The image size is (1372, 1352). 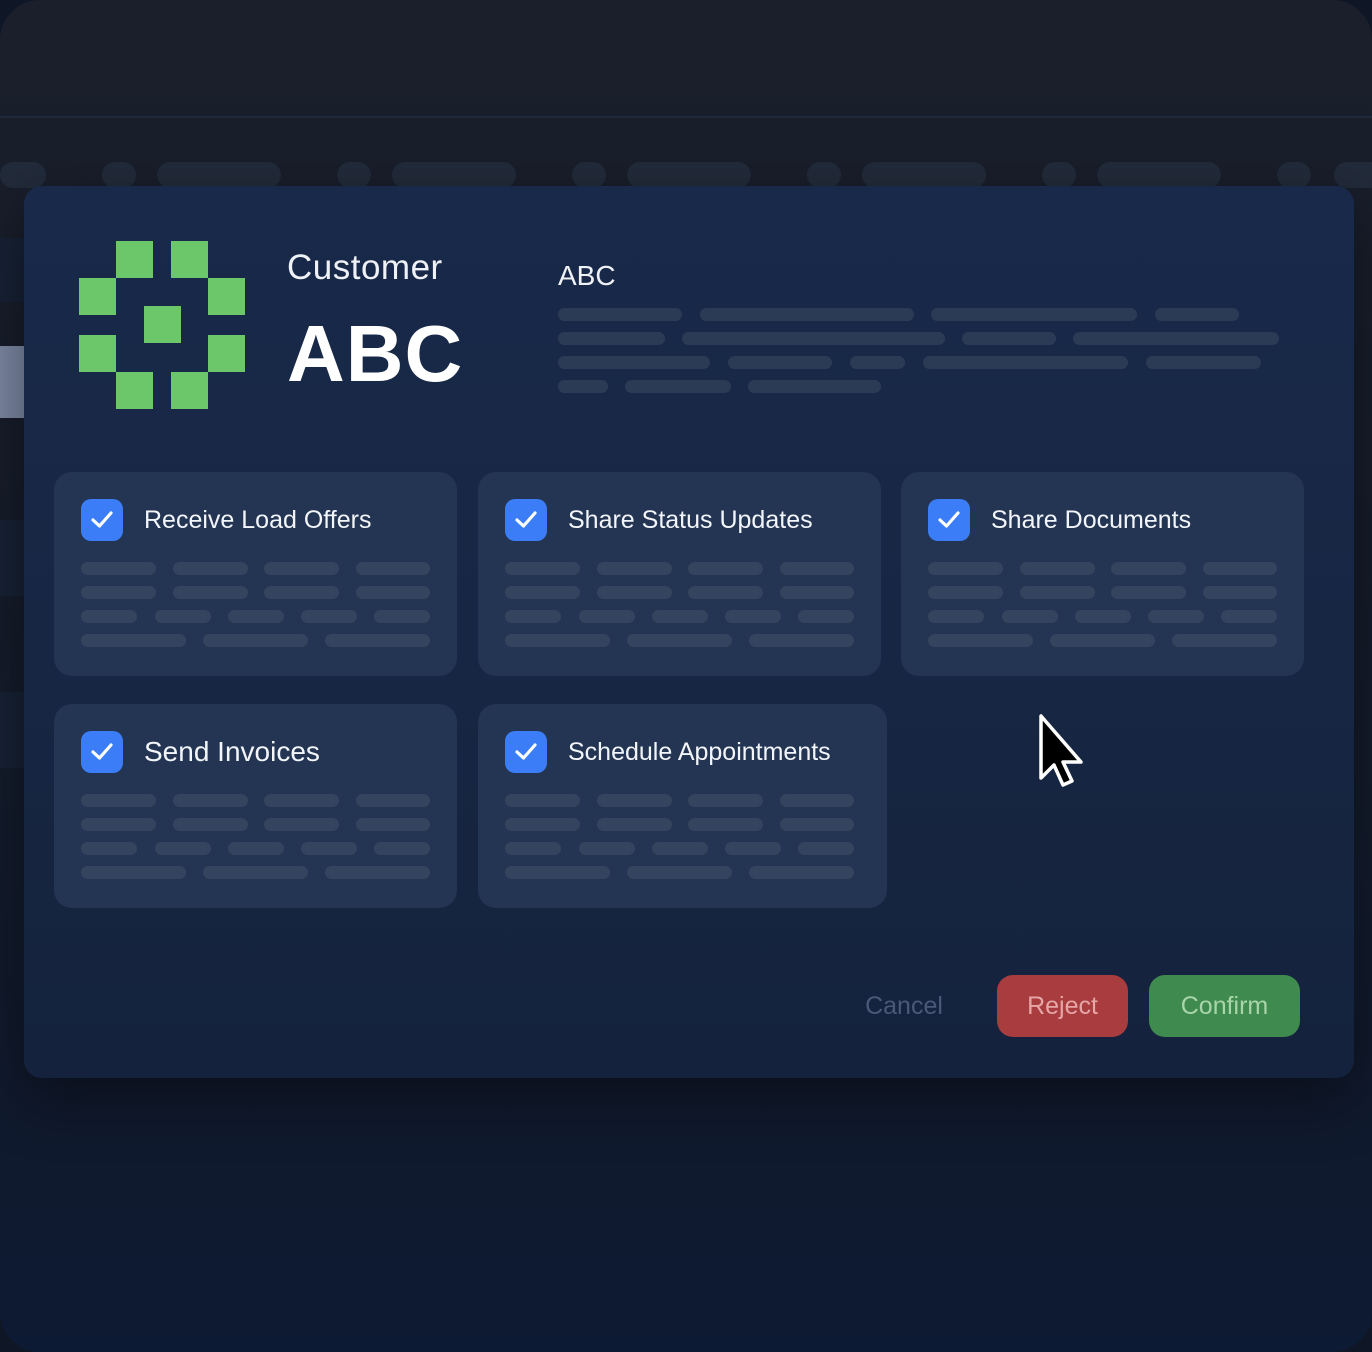 What do you see at coordinates (375, 353) in the screenshot?
I see `customer-name: ABC` at bounding box center [375, 353].